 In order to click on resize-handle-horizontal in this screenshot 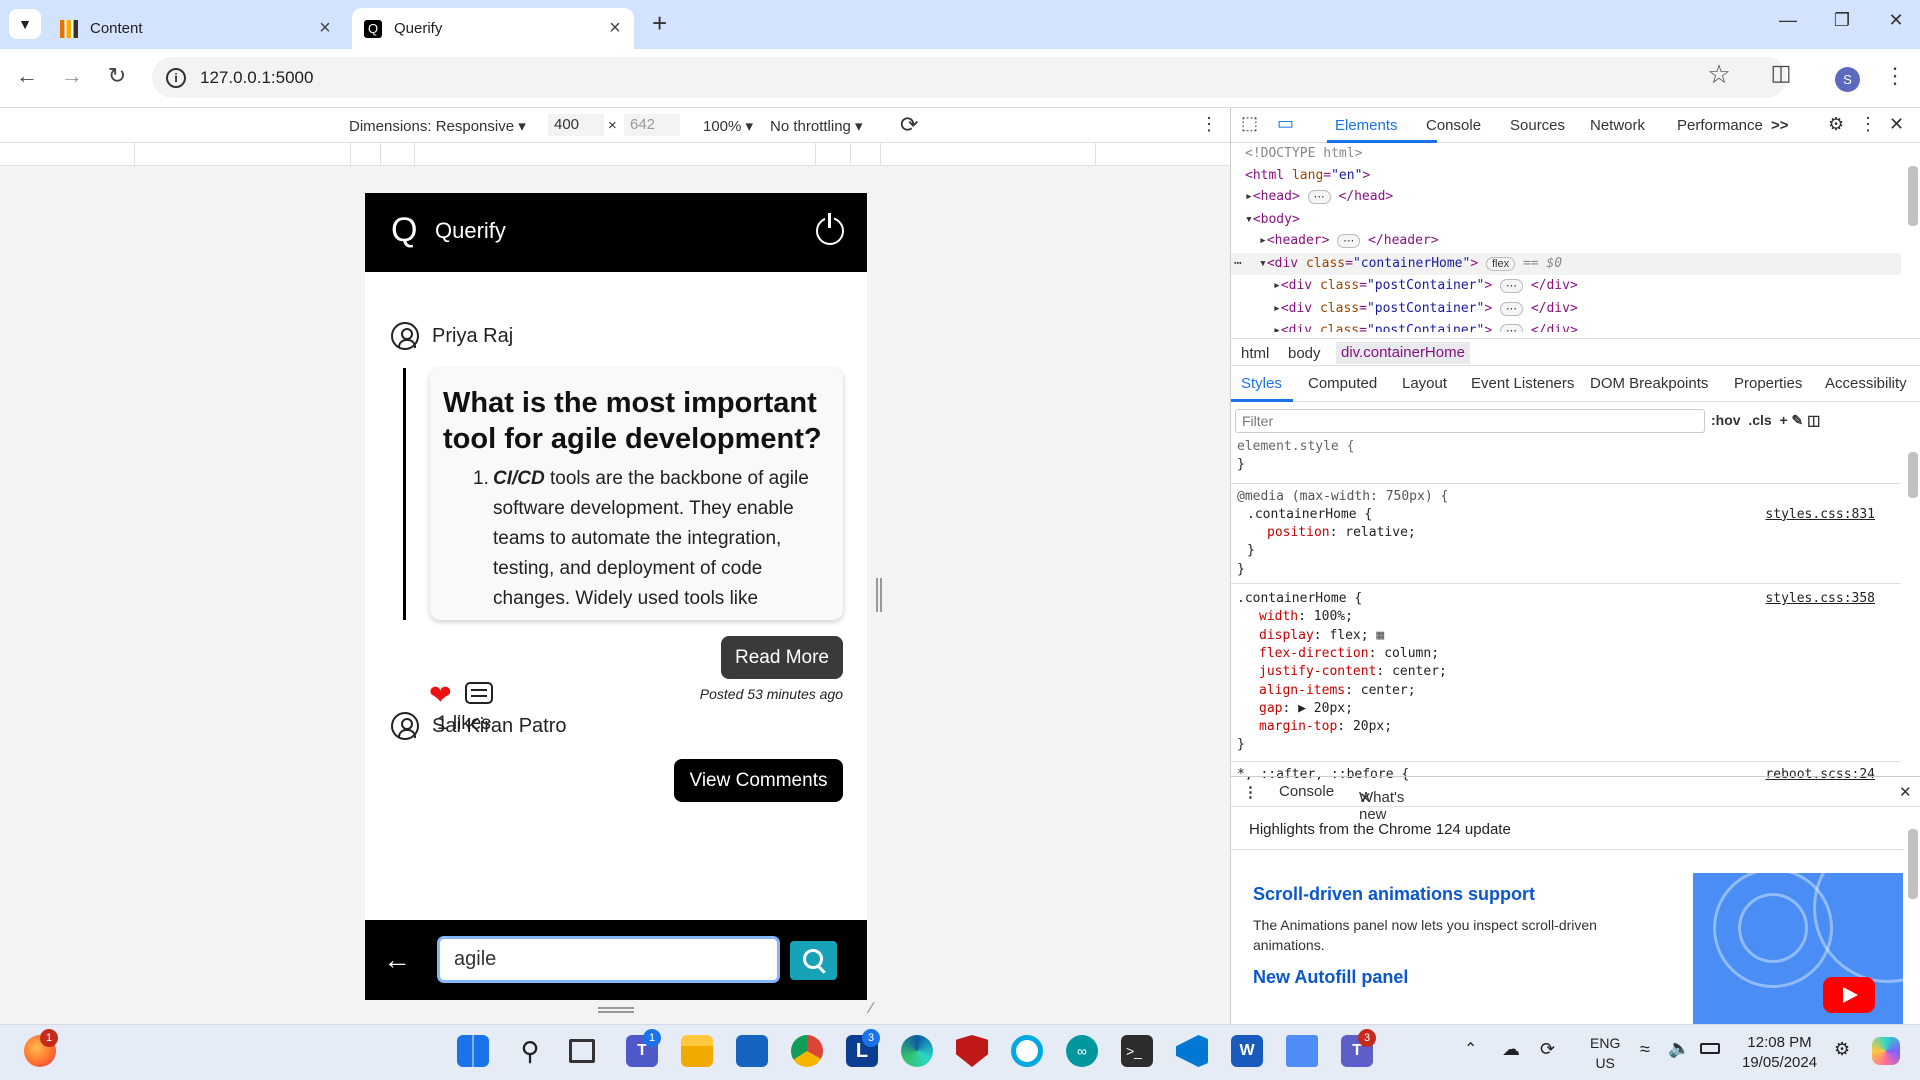, I will do `click(616, 1010)`.